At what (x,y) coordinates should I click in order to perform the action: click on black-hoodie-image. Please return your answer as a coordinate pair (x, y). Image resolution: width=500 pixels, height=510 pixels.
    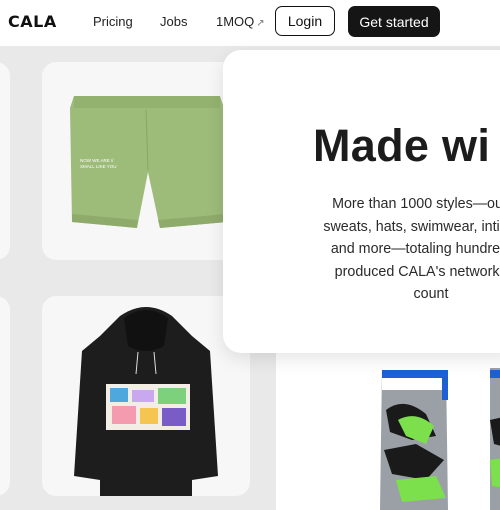
    Looking at the image, I should click on (146, 401).